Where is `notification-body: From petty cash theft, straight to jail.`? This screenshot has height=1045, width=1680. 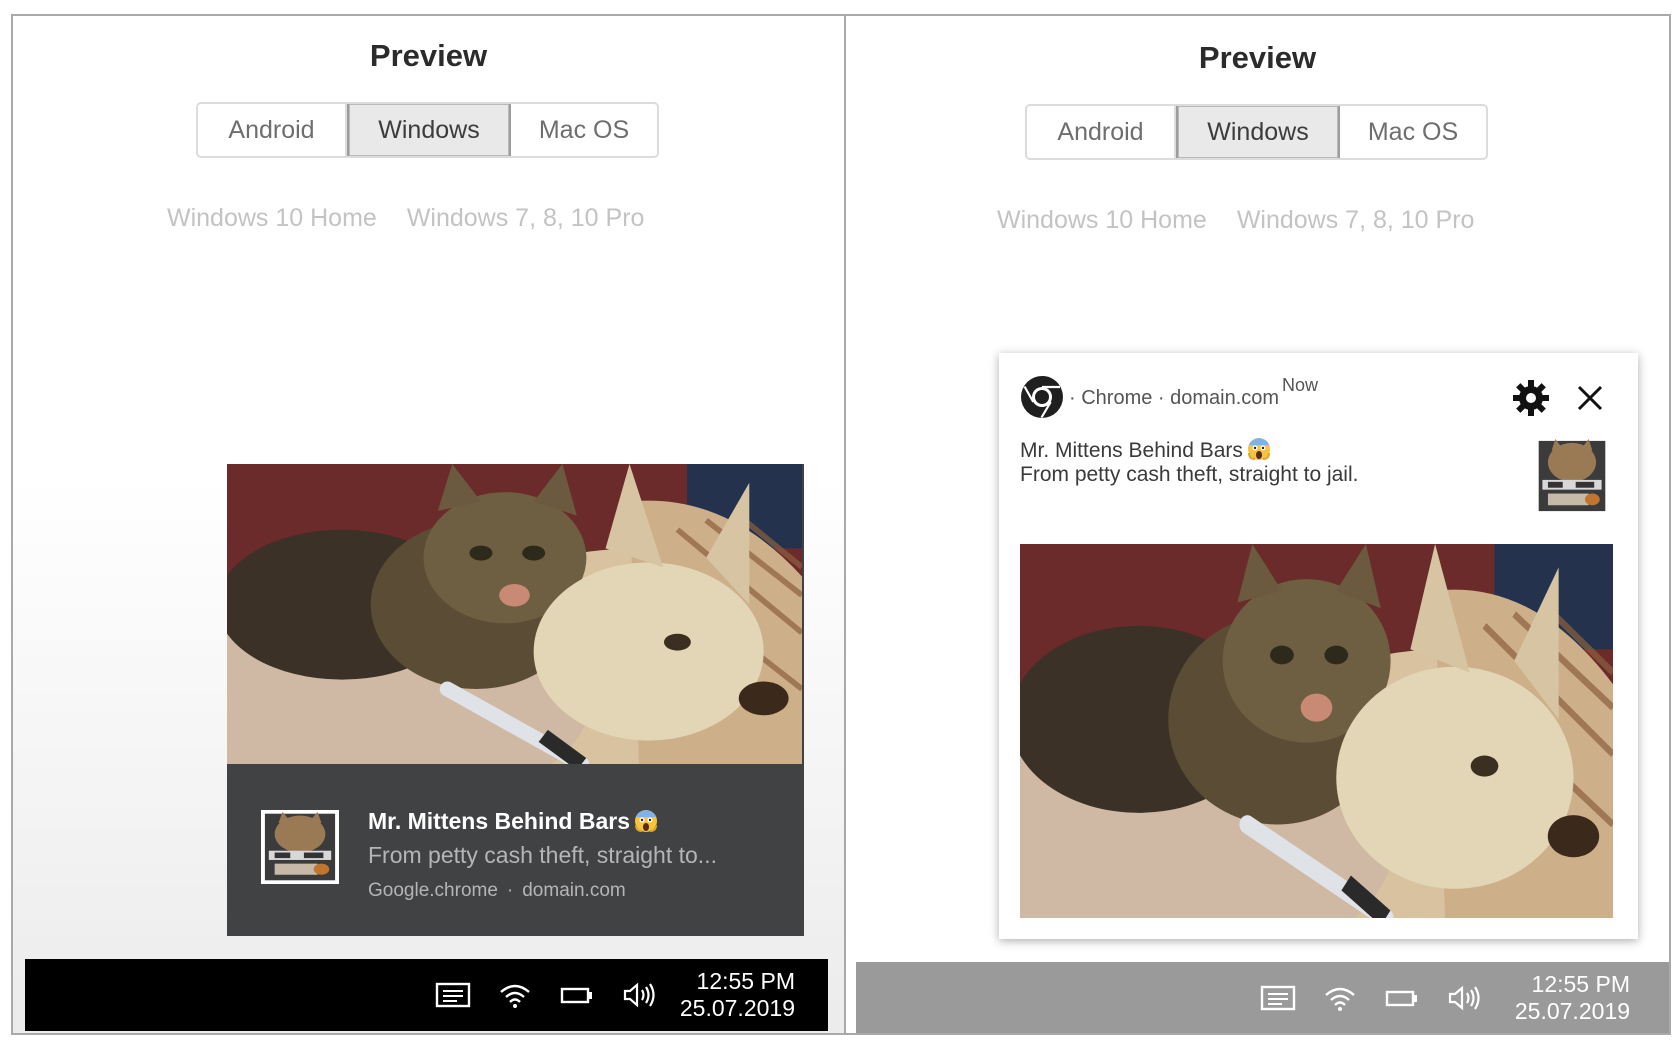 notification-body: From petty cash theft, straight to jail. is located at coordinates (1189, 474).